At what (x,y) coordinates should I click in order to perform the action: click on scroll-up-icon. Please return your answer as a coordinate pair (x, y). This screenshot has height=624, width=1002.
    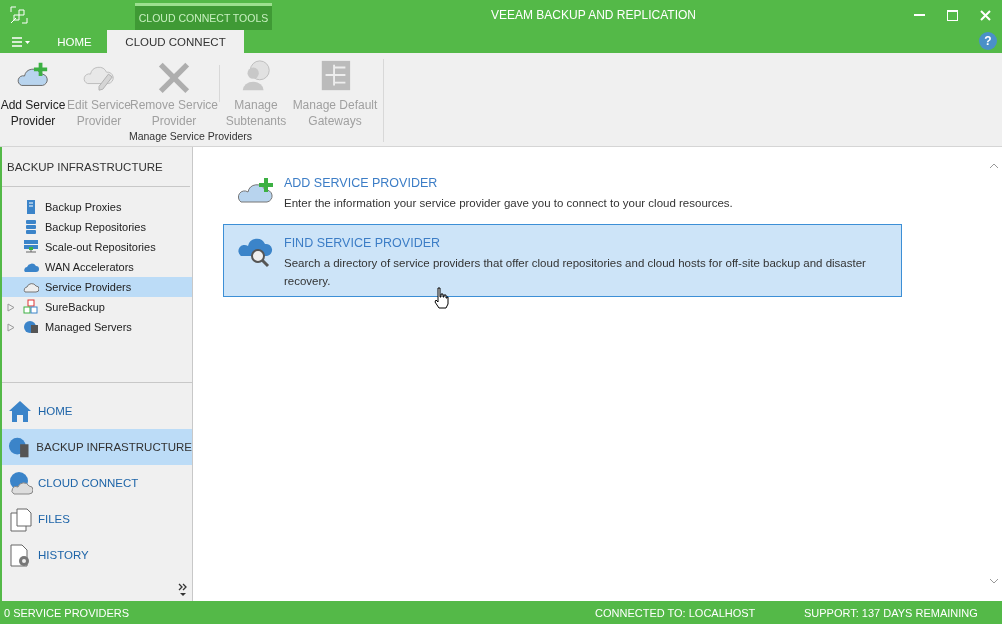
    Looking at the image, I should click on (994, 166).